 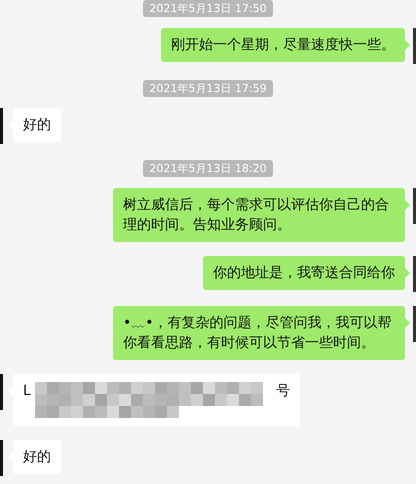 I want to click on message-bubble: •﹏•，有复杂的问题，尽管问我，我可以帮你看看思路，有时候可以节省一些时间。, so click(x=259, y=333).